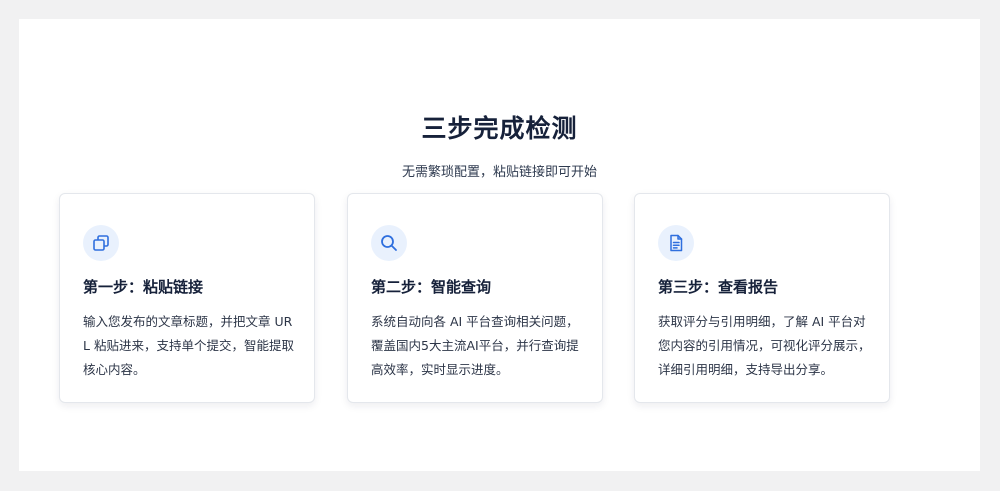 The height and width of the screenshot is (491, 1000). I want to click on search-icon, so click(389, 243).